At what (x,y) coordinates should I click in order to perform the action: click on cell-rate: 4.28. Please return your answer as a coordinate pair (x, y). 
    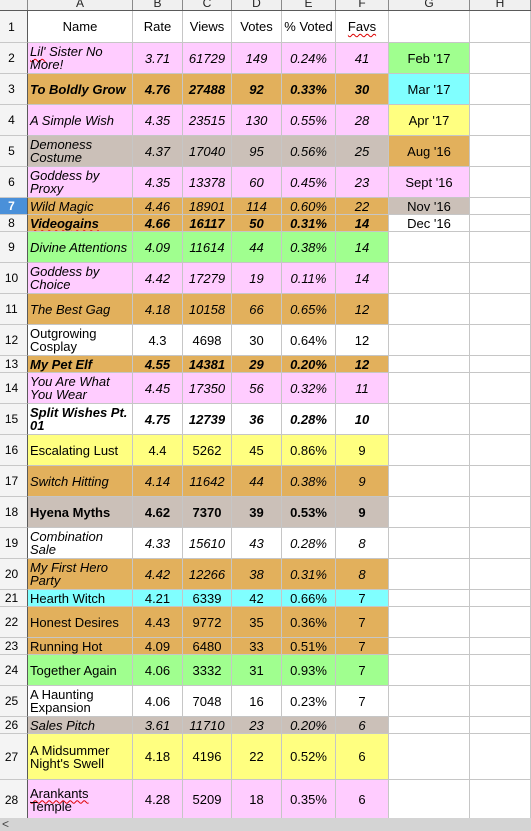
    Looking at the image, I should click on (158, 800).